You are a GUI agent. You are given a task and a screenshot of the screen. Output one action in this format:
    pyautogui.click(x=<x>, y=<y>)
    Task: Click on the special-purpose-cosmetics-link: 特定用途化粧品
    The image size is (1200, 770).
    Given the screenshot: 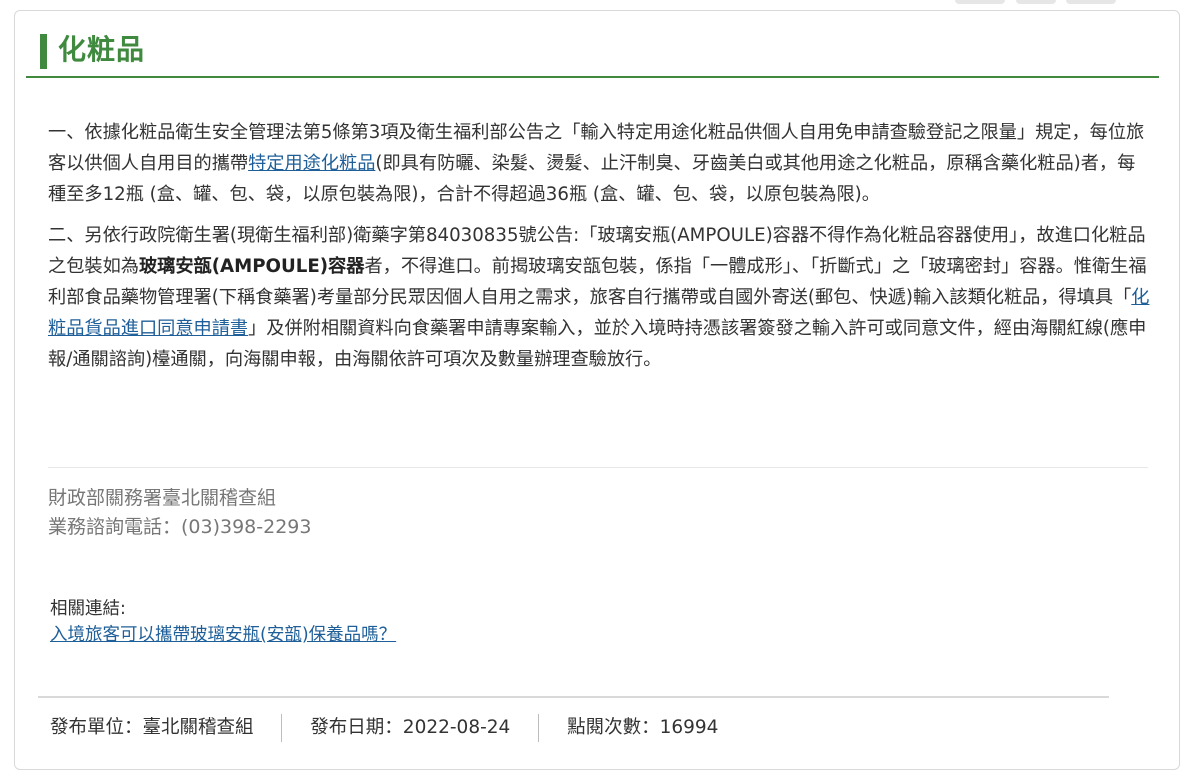 What is the action you would take?
    pyautogui.click(x=311, y=163)
    